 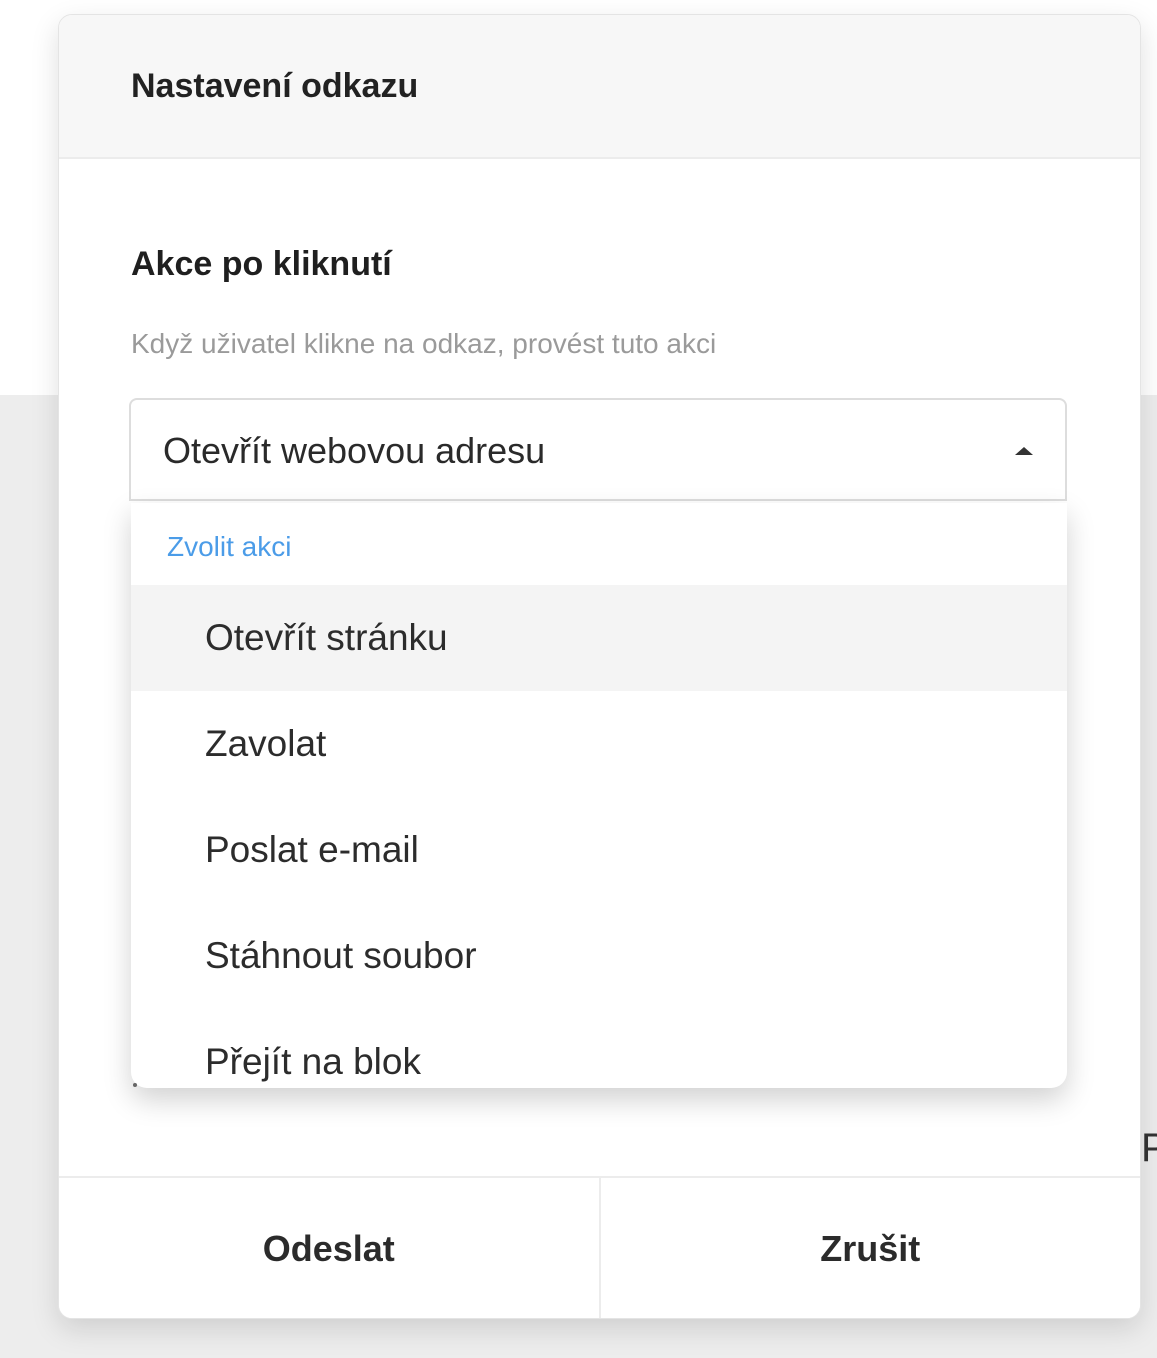 I want to click on dropdown-item-download-file: Stáhnout soubor, so click(x=599, y=956).